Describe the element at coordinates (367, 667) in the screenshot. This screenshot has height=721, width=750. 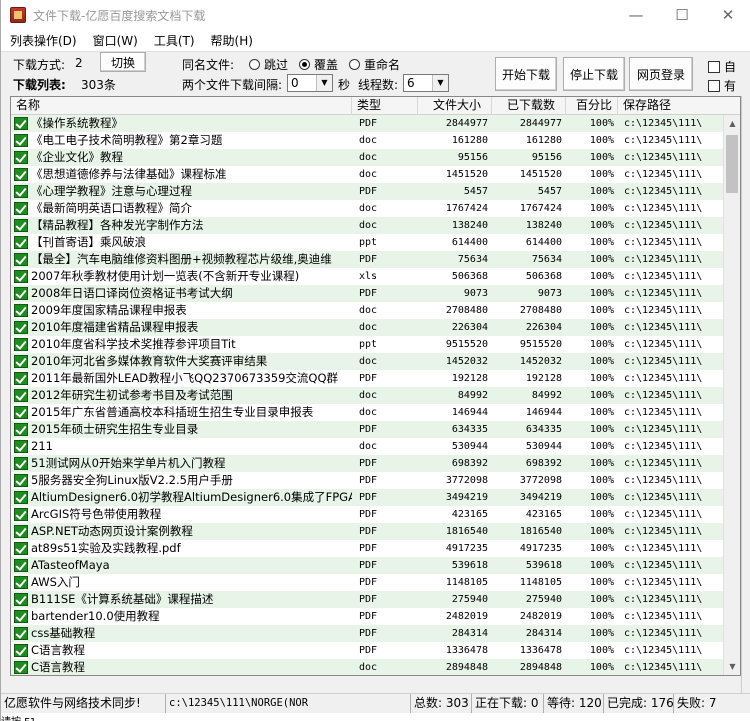
I see `table-row: C语言教程 doc 2894848 2894848 100% c:\12345\111\` at that location.